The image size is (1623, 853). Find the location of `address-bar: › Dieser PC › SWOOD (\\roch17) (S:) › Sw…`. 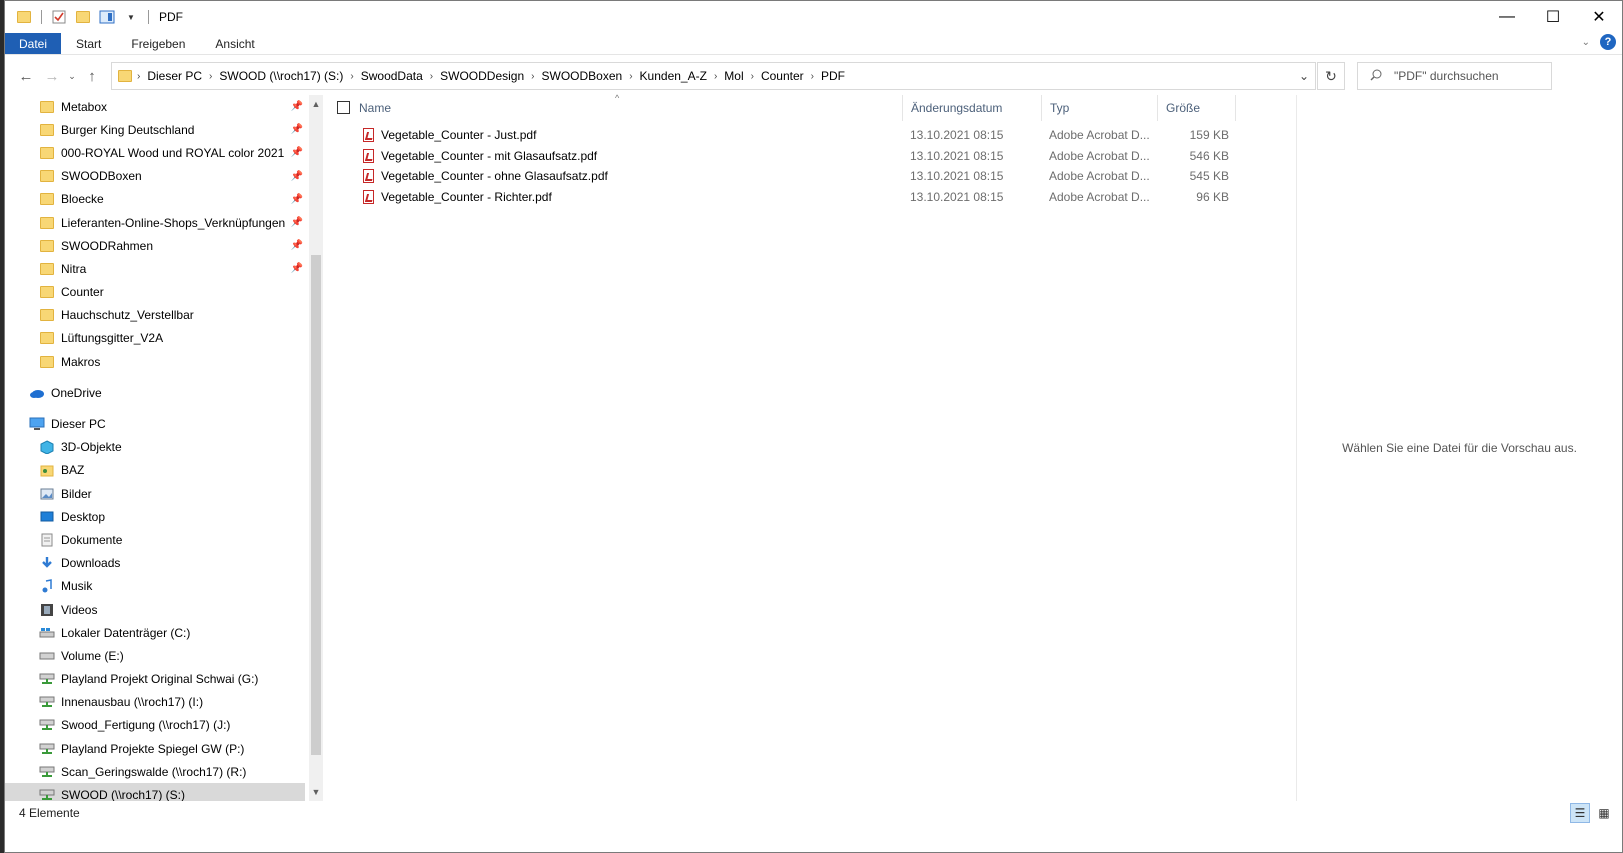

address-bar: › Dieser PC › SWOOD (\\roch17) (S:) › Sw… is located at coordinates (713, 76).